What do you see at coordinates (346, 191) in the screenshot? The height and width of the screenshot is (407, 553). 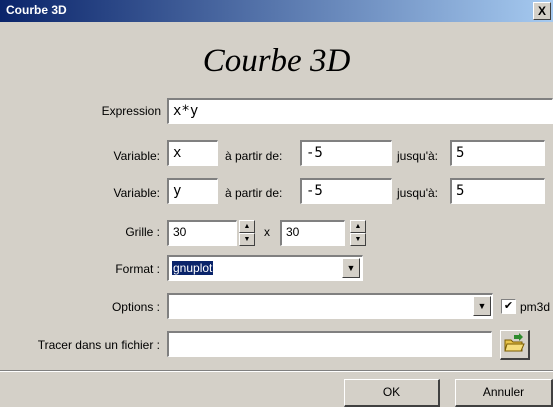 I see `variable2-from-input: -5` at bounding box center [346, 191].